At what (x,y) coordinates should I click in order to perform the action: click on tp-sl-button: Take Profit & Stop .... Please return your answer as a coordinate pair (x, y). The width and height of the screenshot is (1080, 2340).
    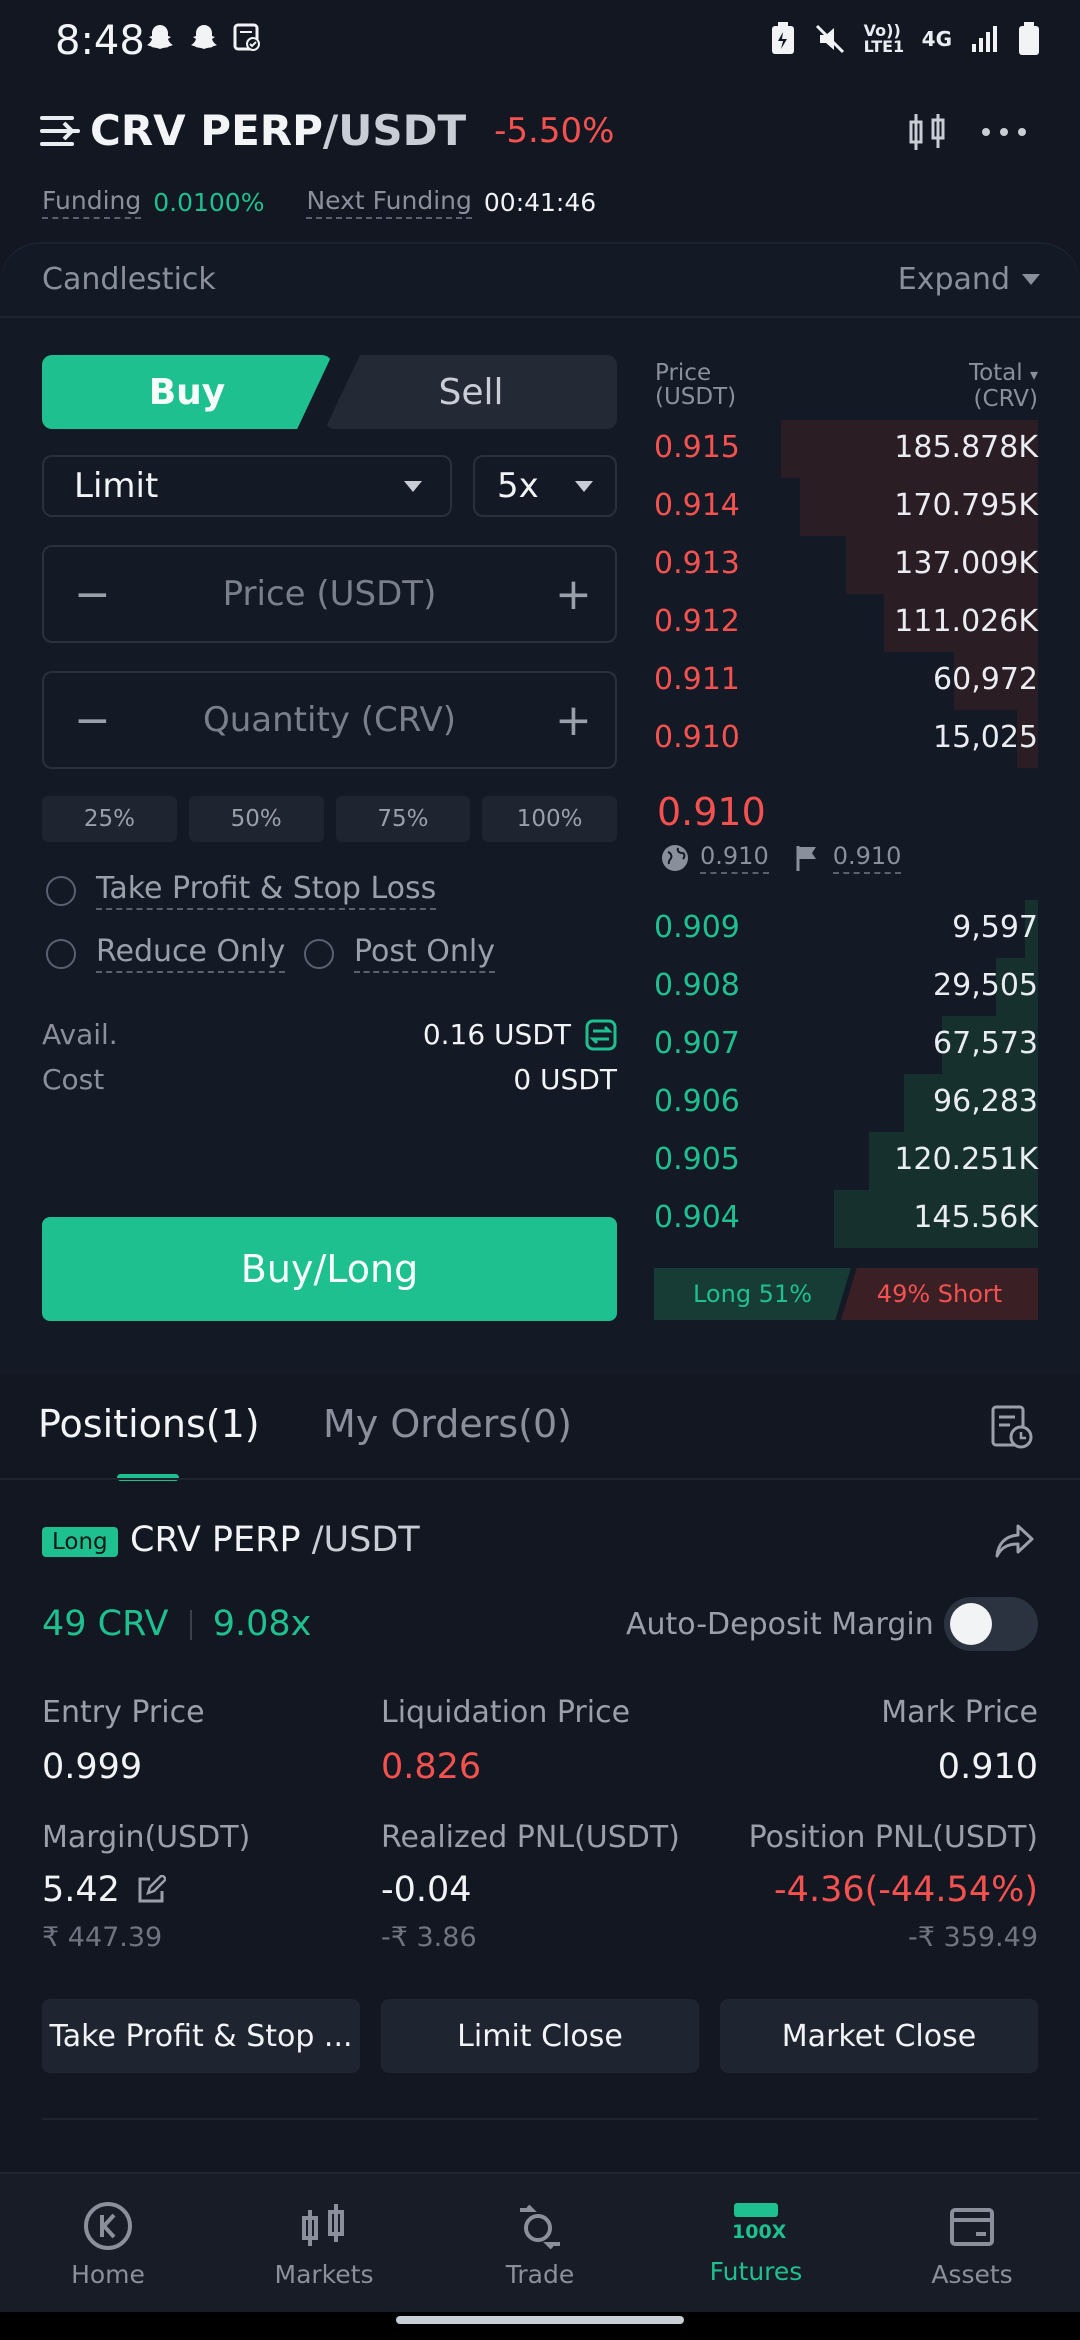
    Looking at the image, I should click on (201, 2036).